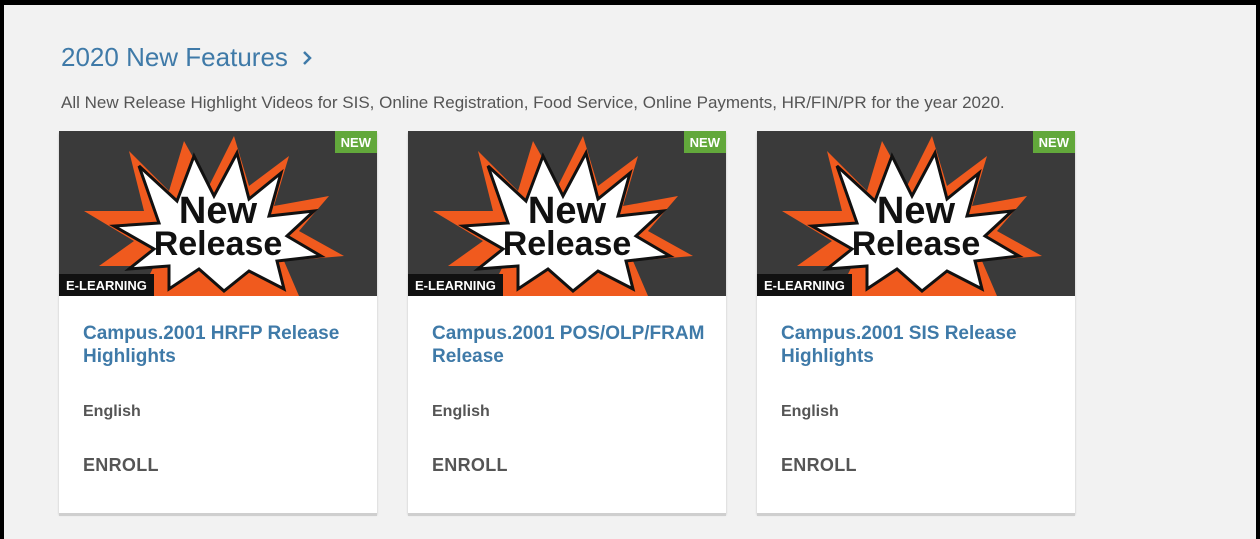 The height and width of the screenshot is (539, 1260). I want to click on course-title-link: Campus.2001 POS/OLP/FRAM Release, so click(572, 345).